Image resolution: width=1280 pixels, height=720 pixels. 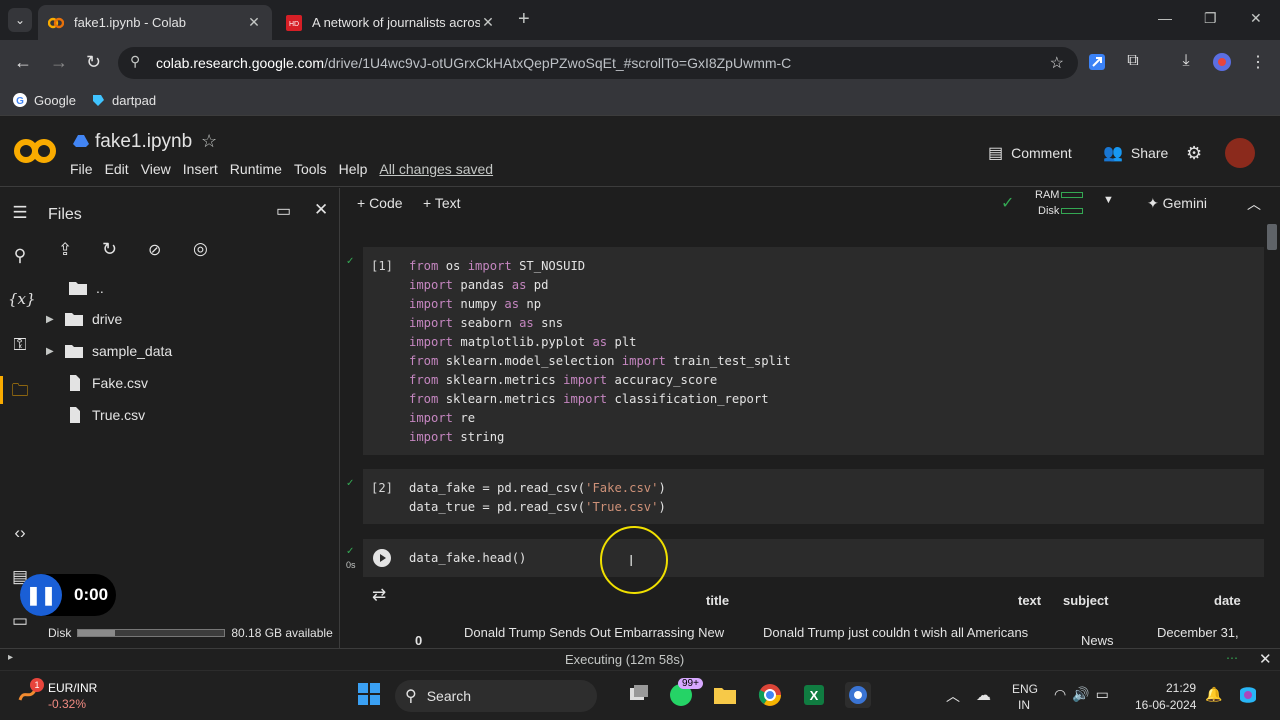 What do you see at coordinates (20, 623) in the screenshot?
I see `terminal-icon: ▭` at bounding box center [20, 623].